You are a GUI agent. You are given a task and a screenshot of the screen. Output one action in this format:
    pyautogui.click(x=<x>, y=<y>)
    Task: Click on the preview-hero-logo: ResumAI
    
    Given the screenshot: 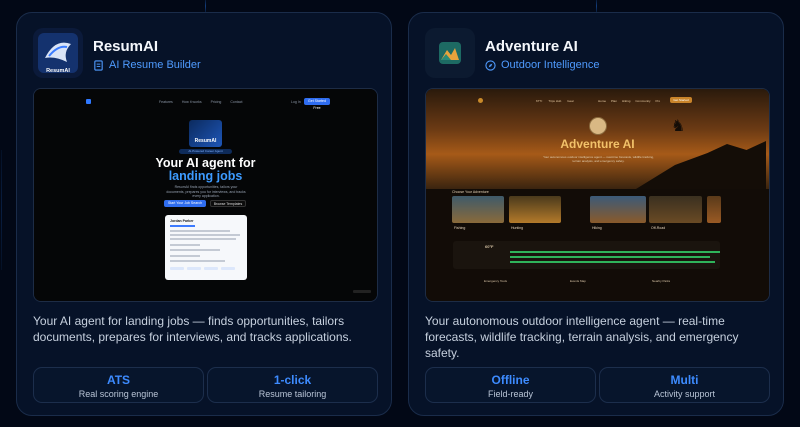 What is the action you would take?
    pyautogui.click(x=205, y=133)
    